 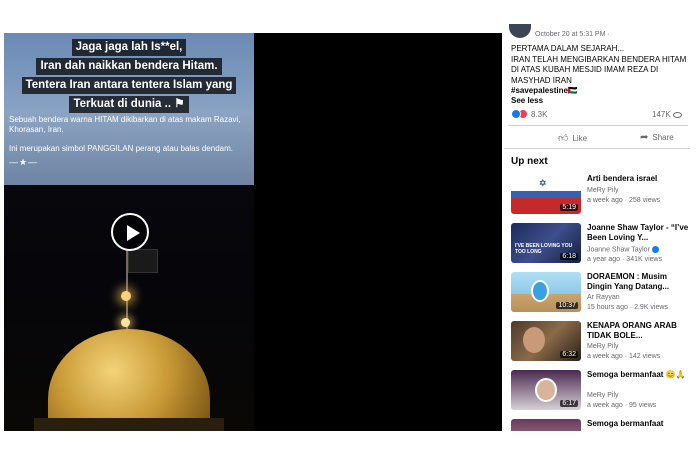 I want to click on dome-base, so click(x=129, y=424).